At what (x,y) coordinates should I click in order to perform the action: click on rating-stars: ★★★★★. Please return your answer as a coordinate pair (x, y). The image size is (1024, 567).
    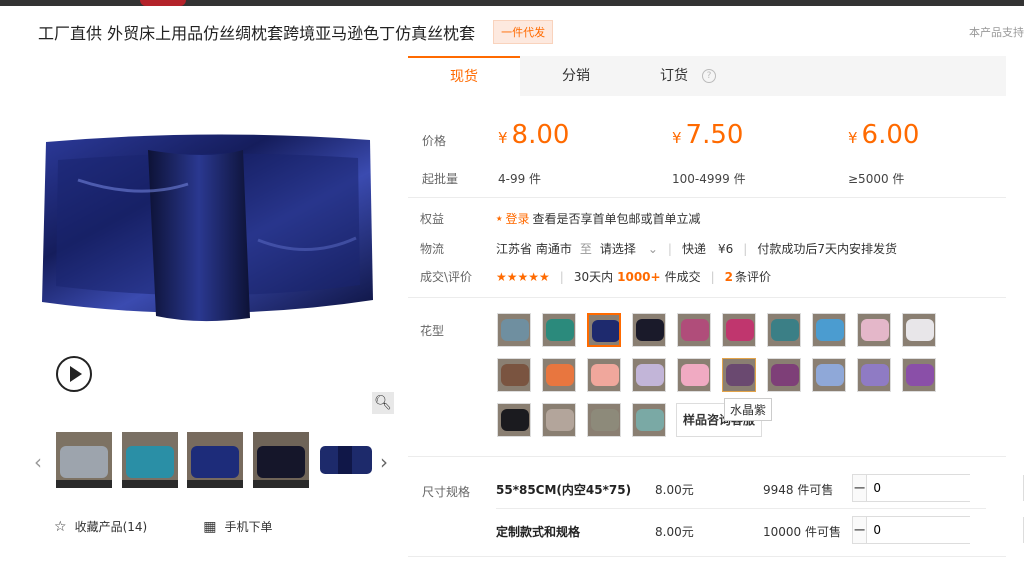
    Looking at the image, I should click on (523, 276).